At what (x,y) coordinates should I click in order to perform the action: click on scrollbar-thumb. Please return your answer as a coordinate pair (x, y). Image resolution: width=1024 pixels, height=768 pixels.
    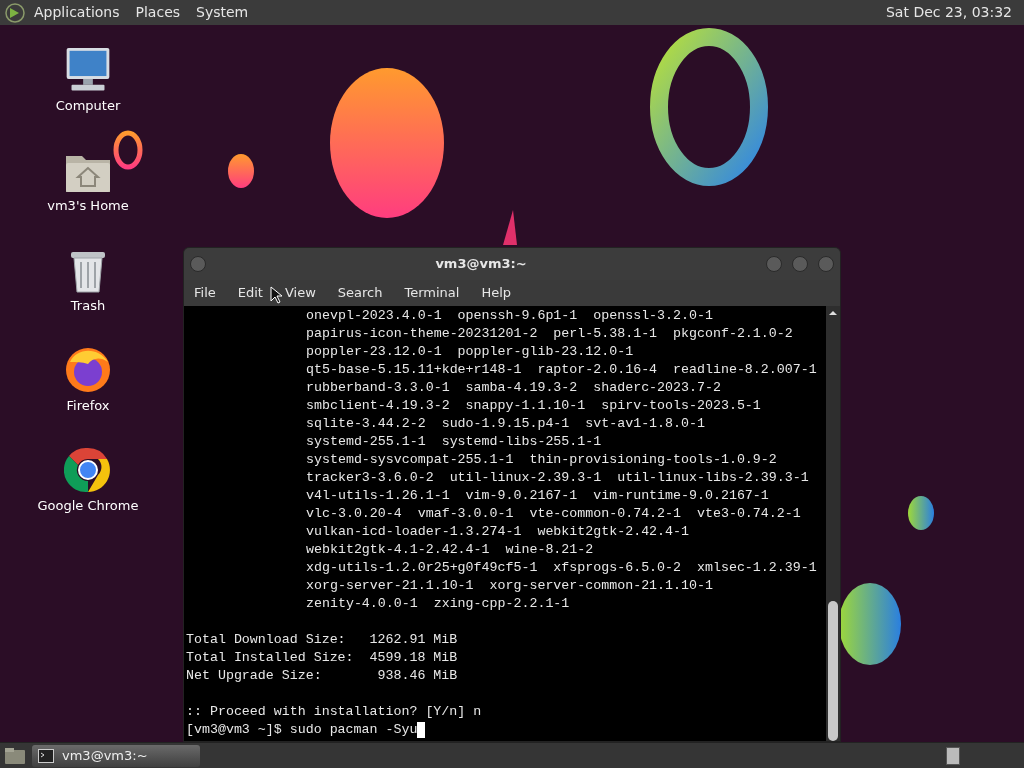
    Looking at the image, I should click on (833, 671).